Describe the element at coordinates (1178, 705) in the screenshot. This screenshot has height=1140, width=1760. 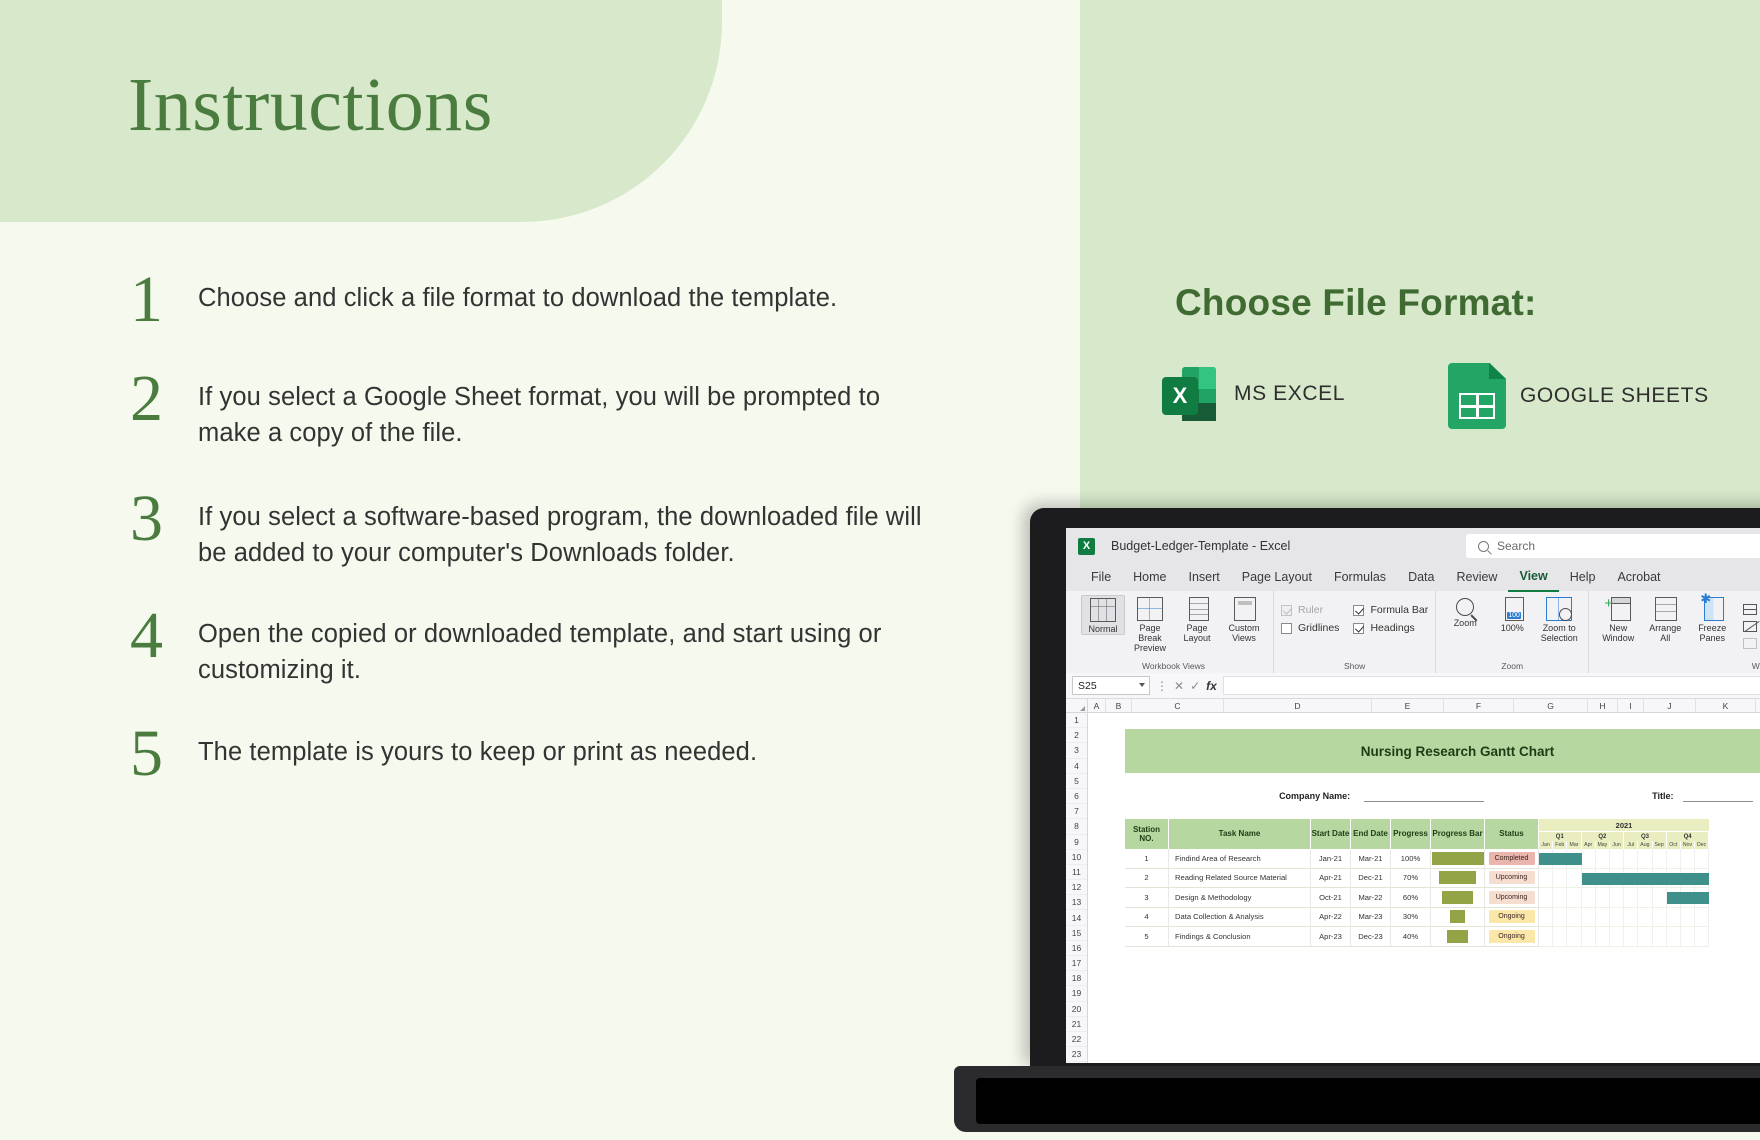
I see `col-C: C` at that location.